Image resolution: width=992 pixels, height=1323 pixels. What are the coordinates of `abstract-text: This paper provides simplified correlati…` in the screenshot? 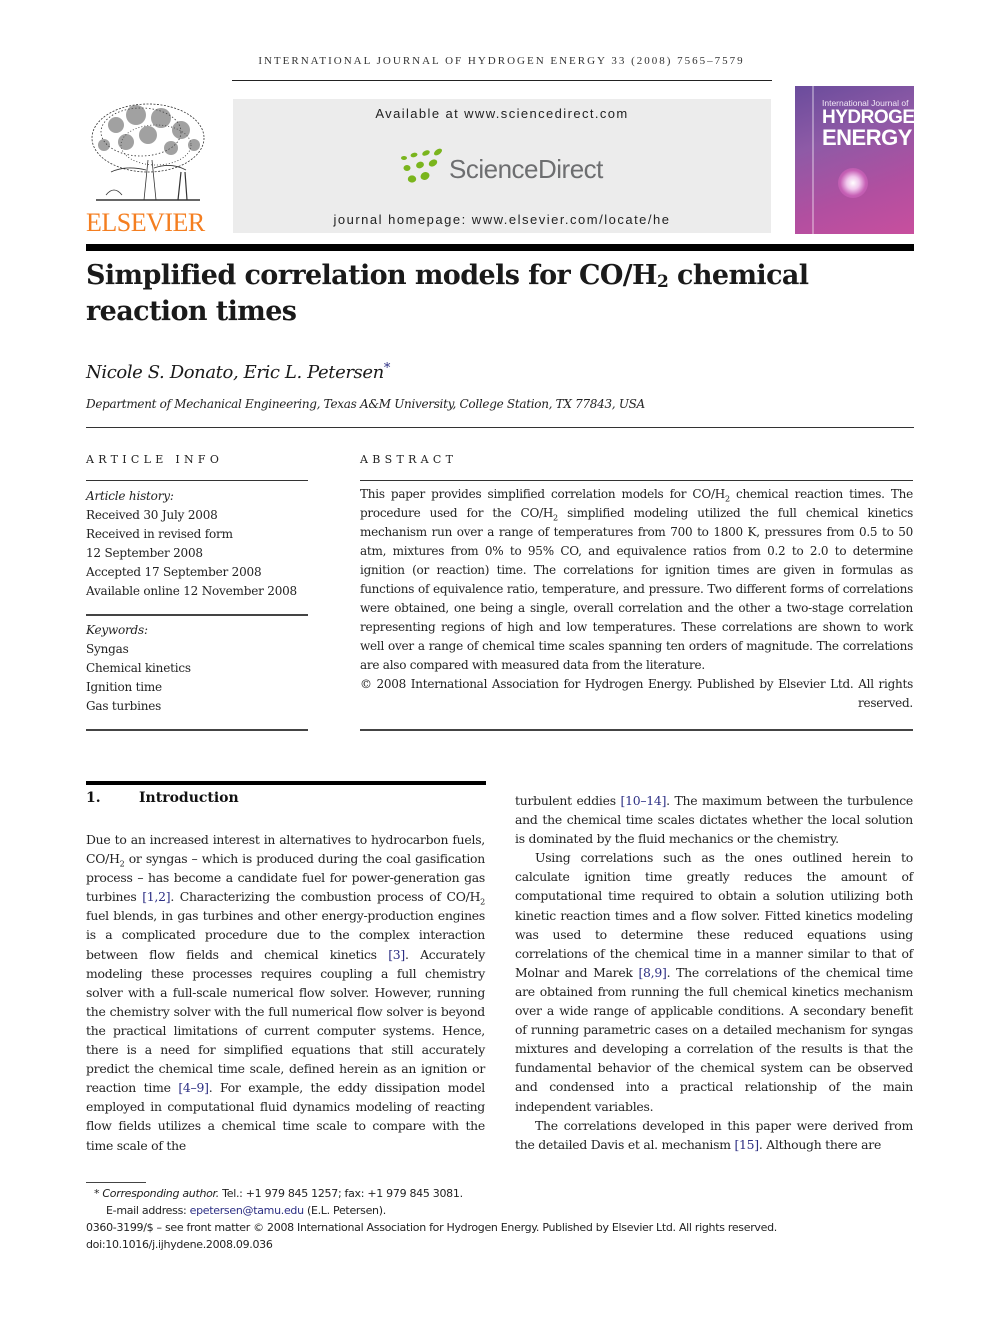 It's located at (542, 494).